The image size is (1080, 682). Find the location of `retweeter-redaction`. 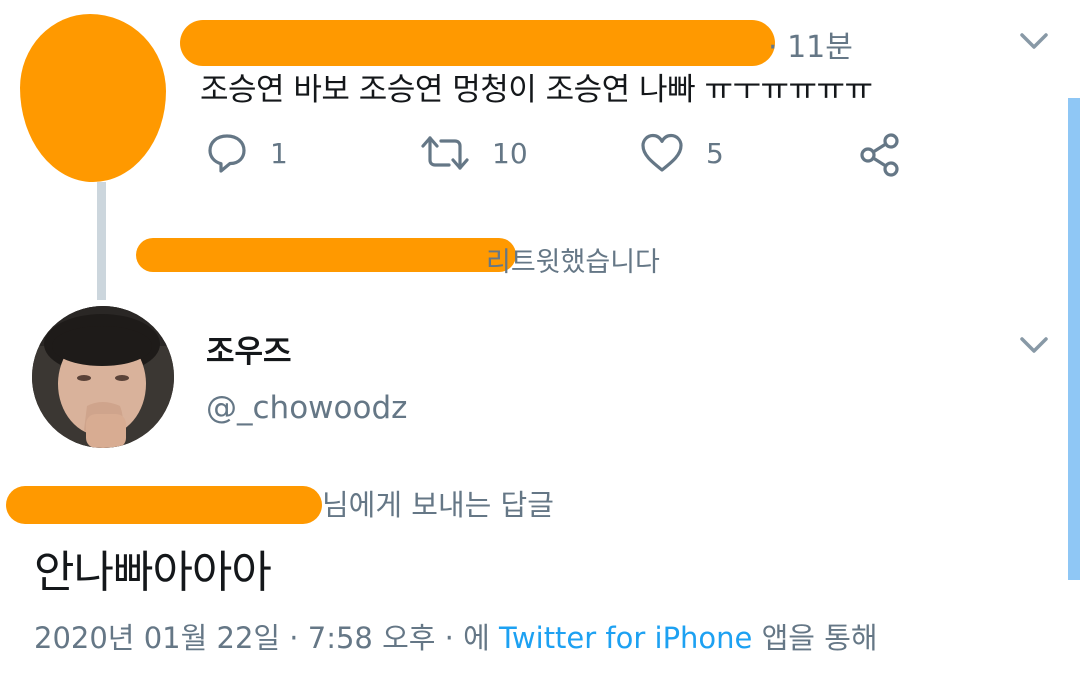

retweeter-redaction is located at coordinates (326, 255).